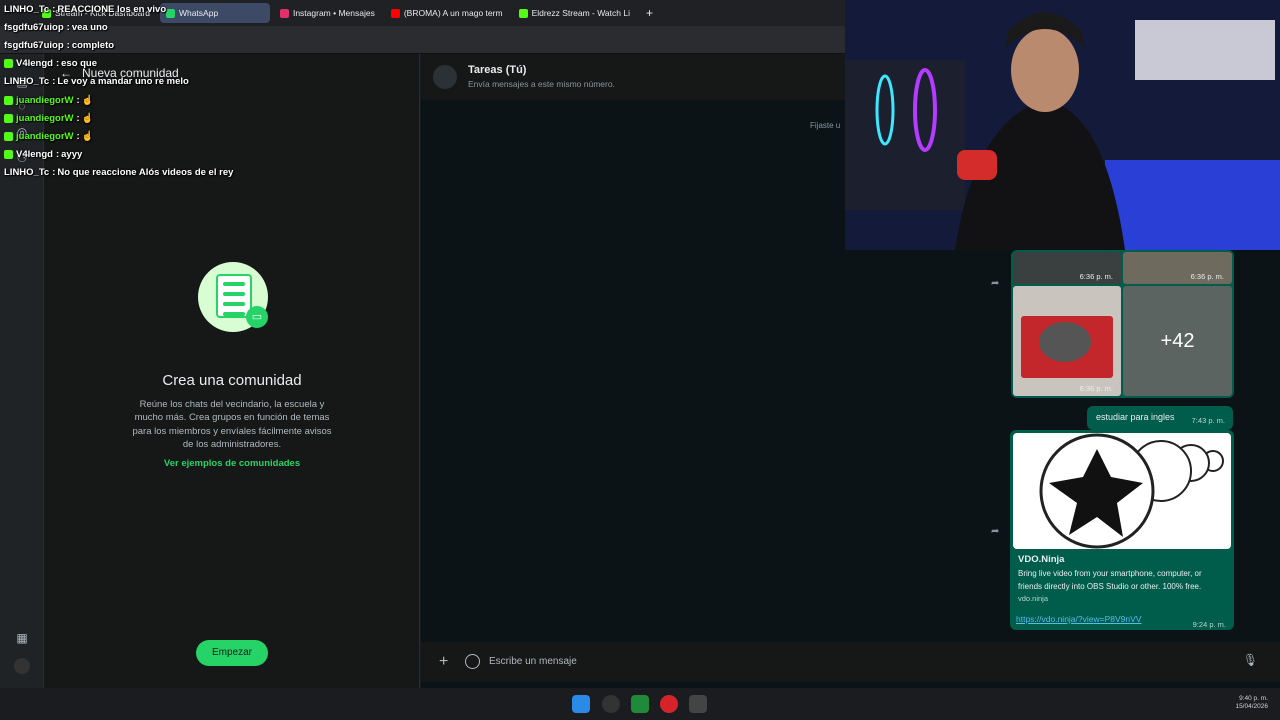  Describe the element at coordinates (194, 155) in the screenshot. I see `stream-chat-message: V4lengd: ayyy` at that location.